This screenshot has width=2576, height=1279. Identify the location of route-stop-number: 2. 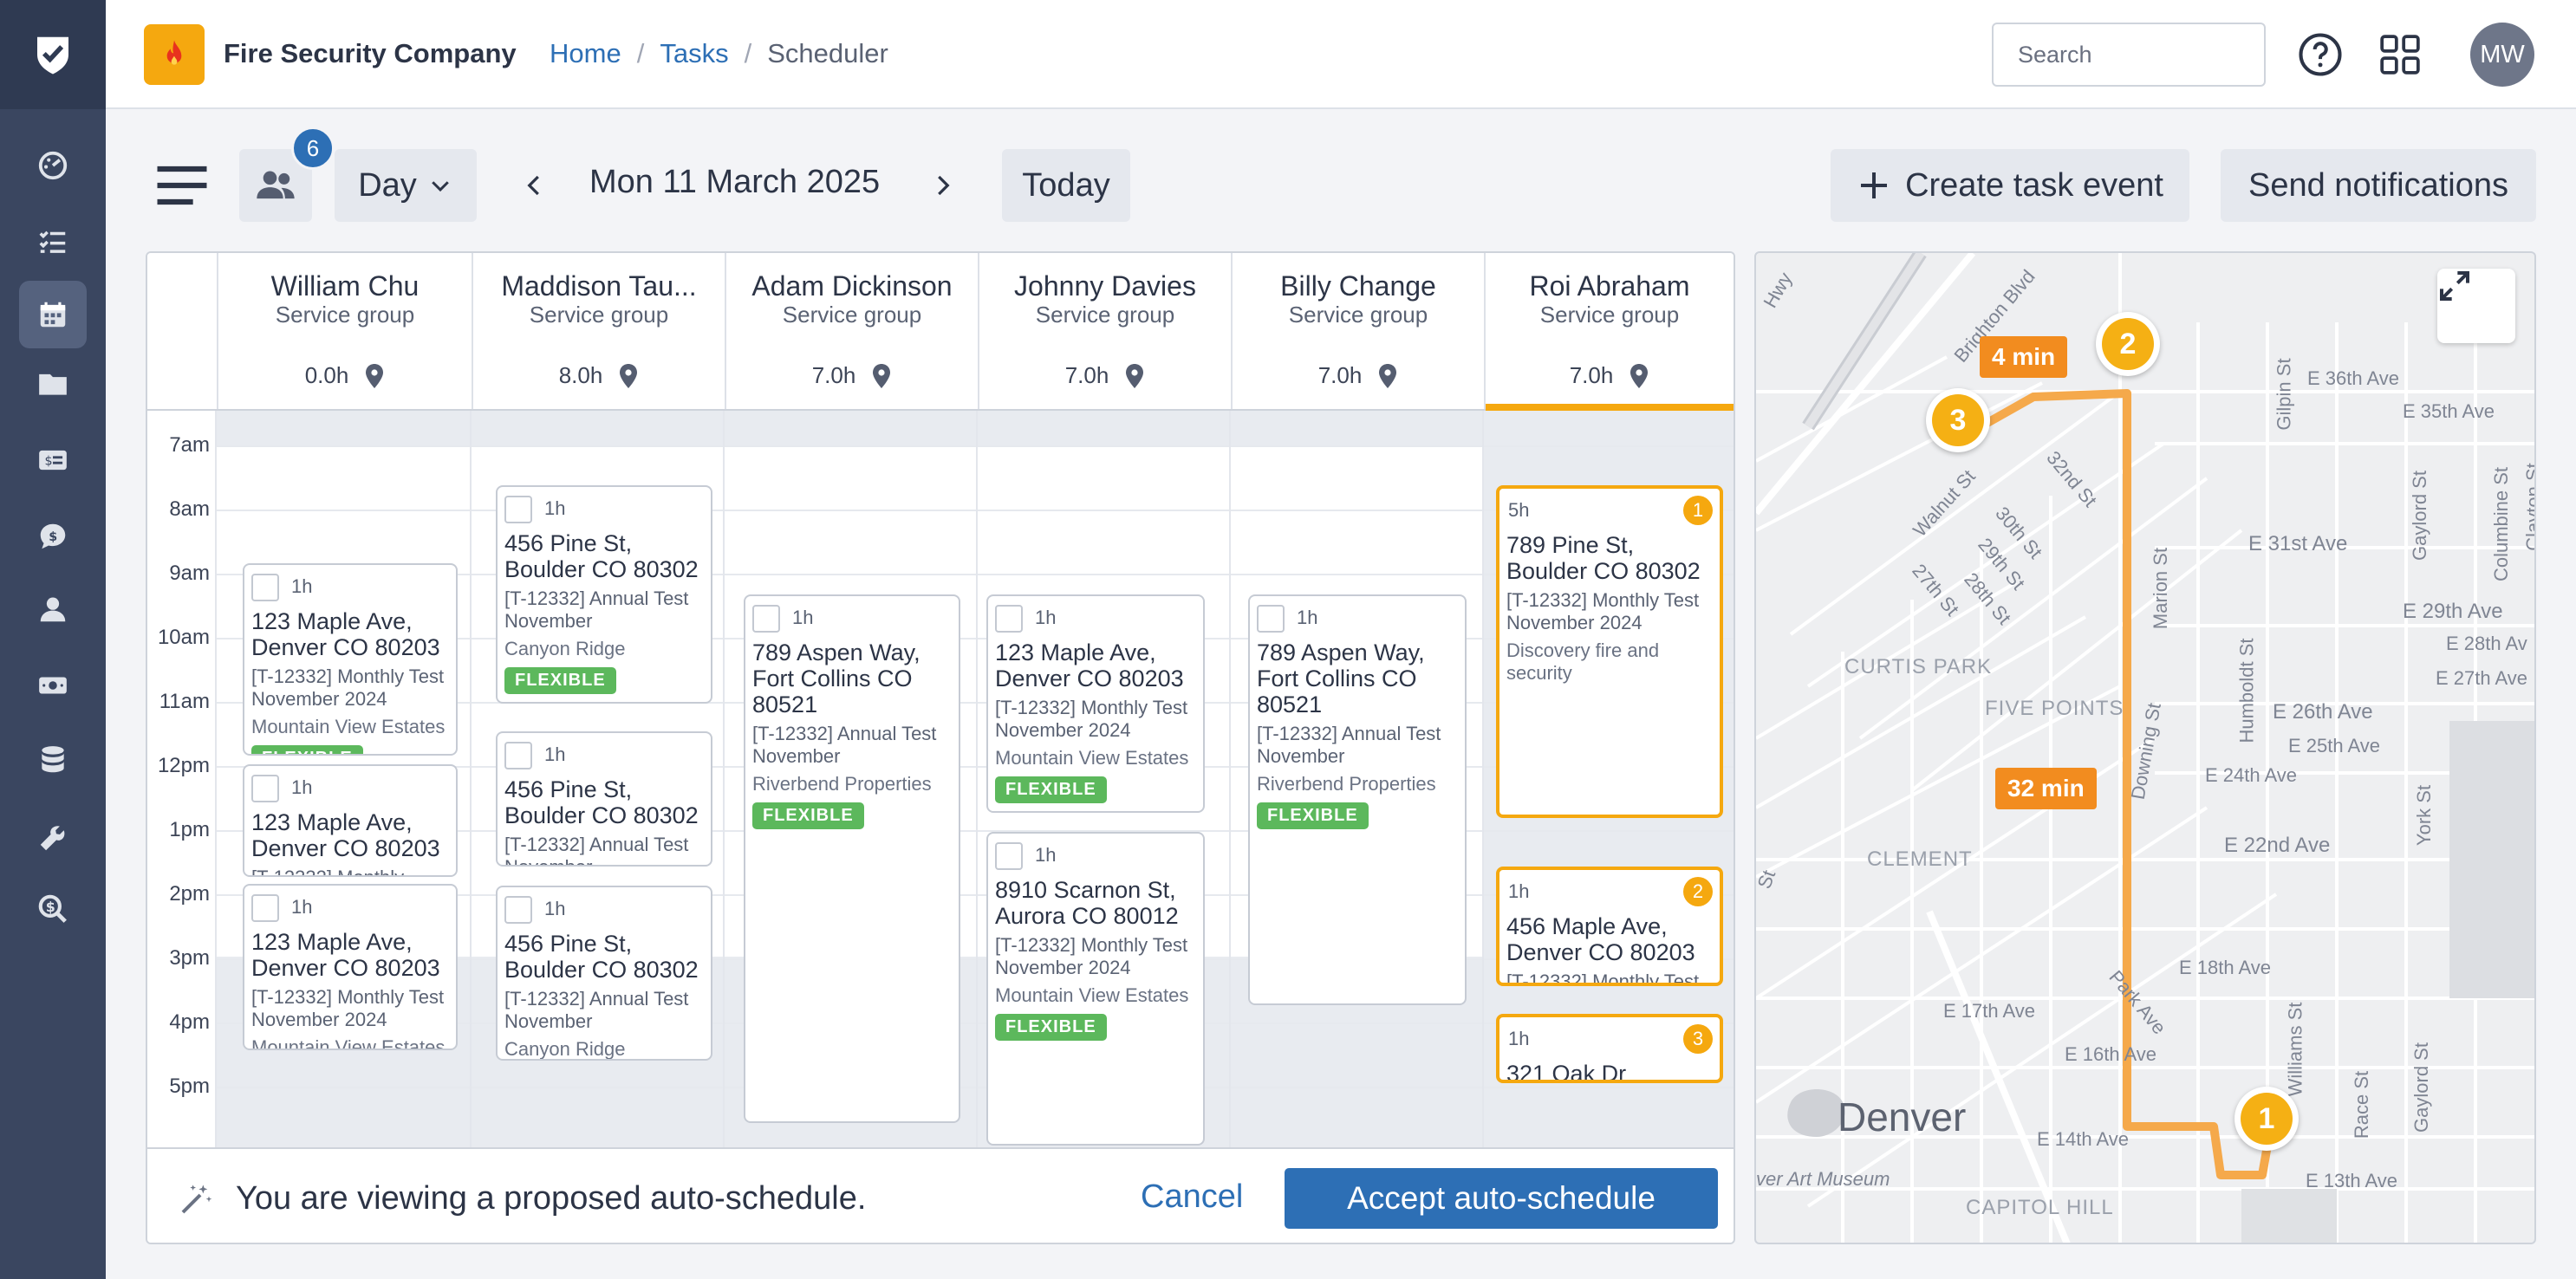
(2128, 344).